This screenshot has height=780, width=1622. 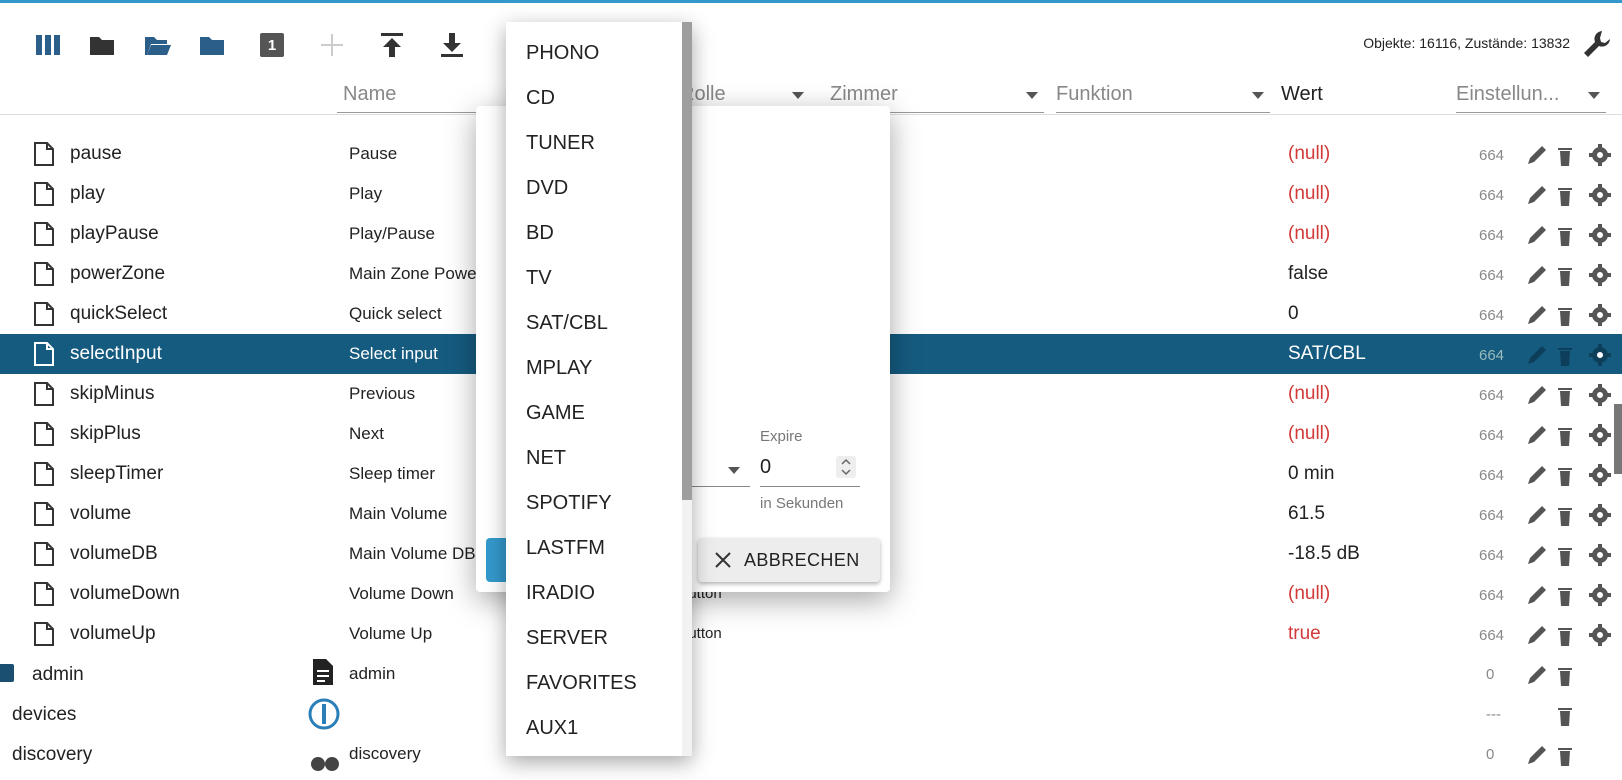 What do you see at coordinates (105, 433) in the screenshot?
I see `object-id: skipPlus` at bounding box center [105, 433].